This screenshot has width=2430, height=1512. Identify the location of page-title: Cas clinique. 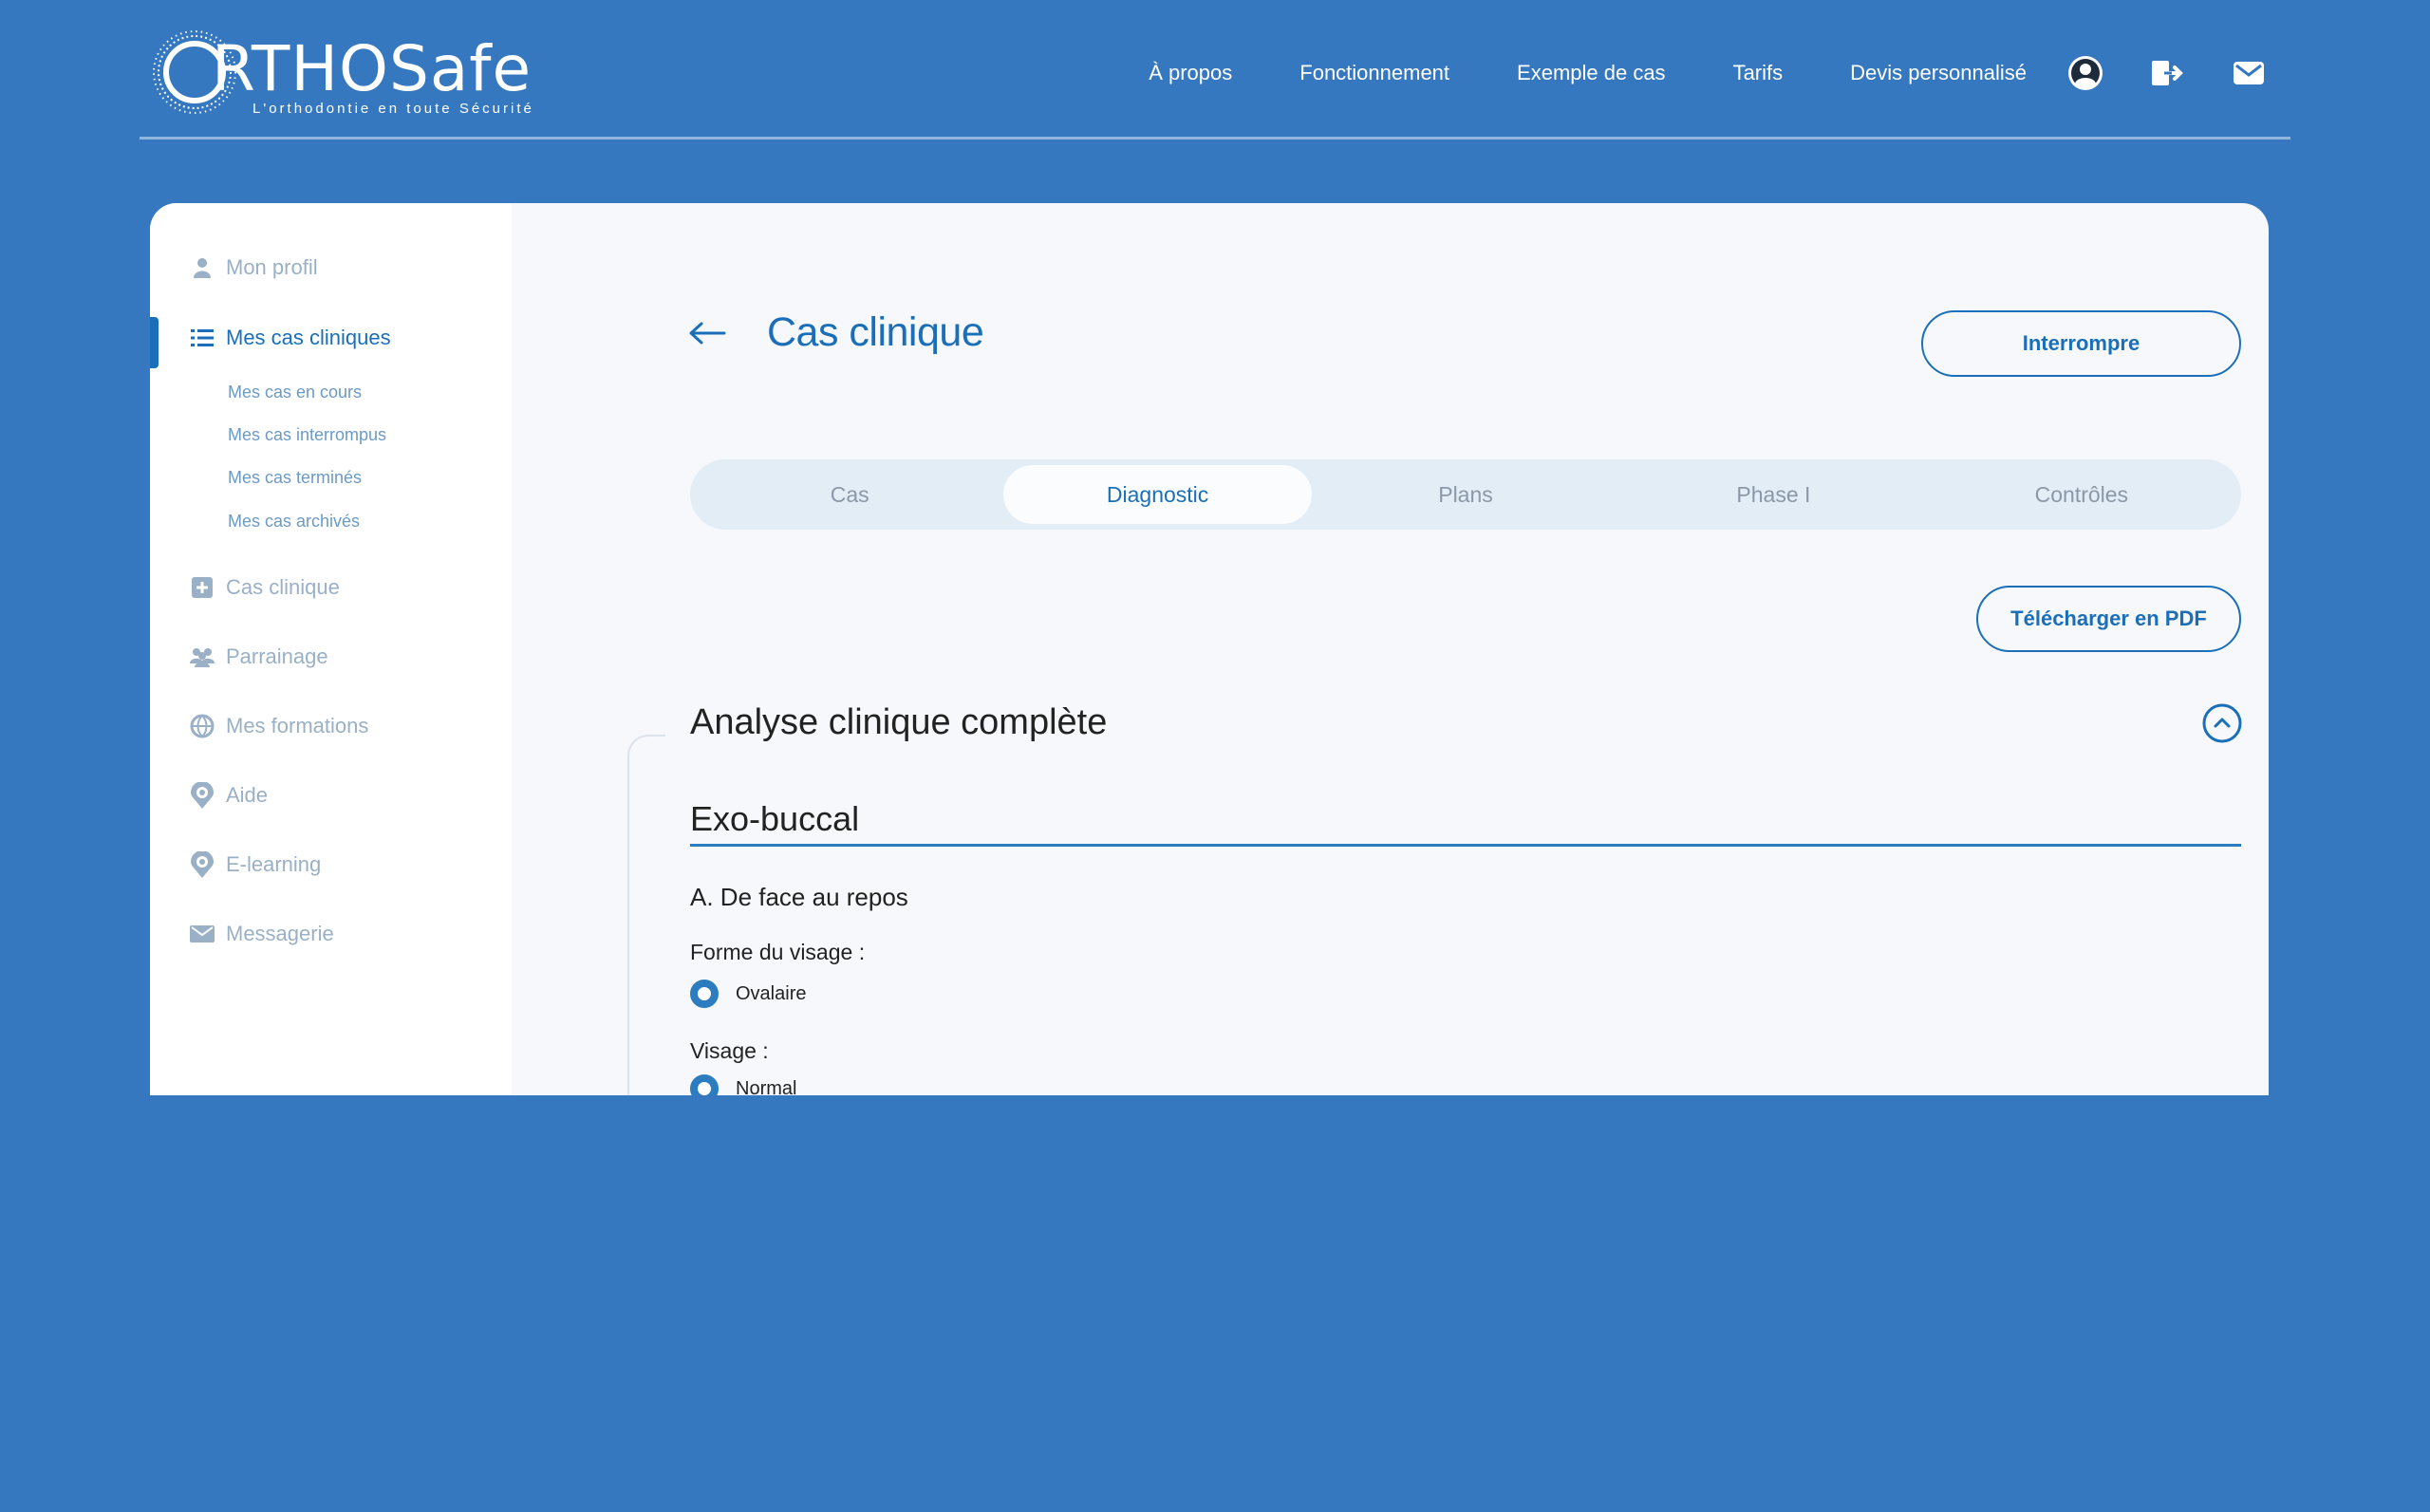
(876, 332).